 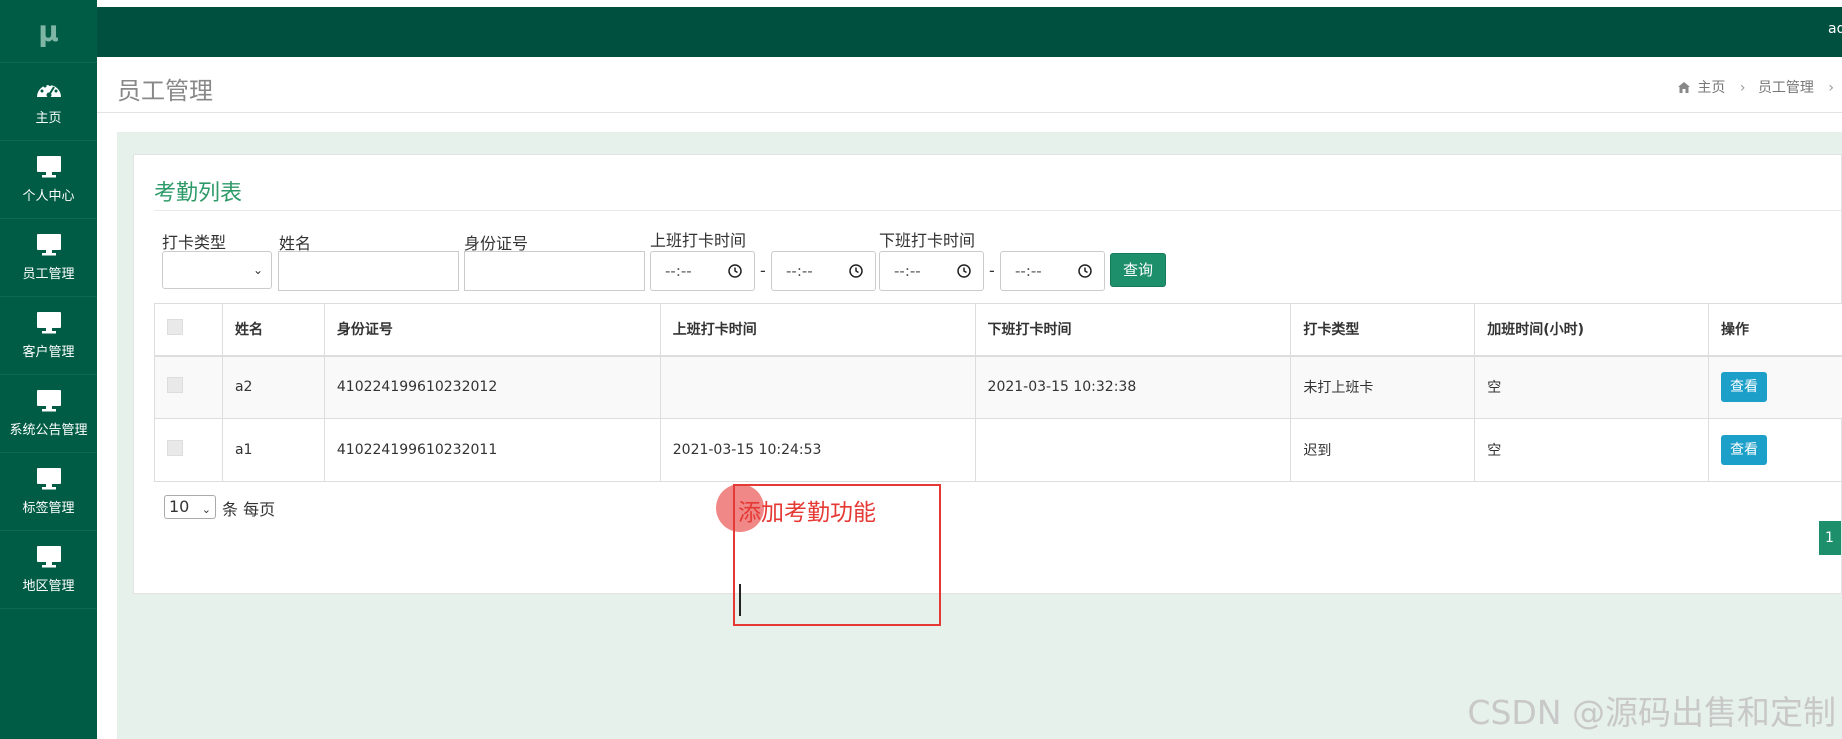 What do you see at coordinates (1683, 87) in the screenshot?
I see `home-icon` at bounding box center [1683, 87].